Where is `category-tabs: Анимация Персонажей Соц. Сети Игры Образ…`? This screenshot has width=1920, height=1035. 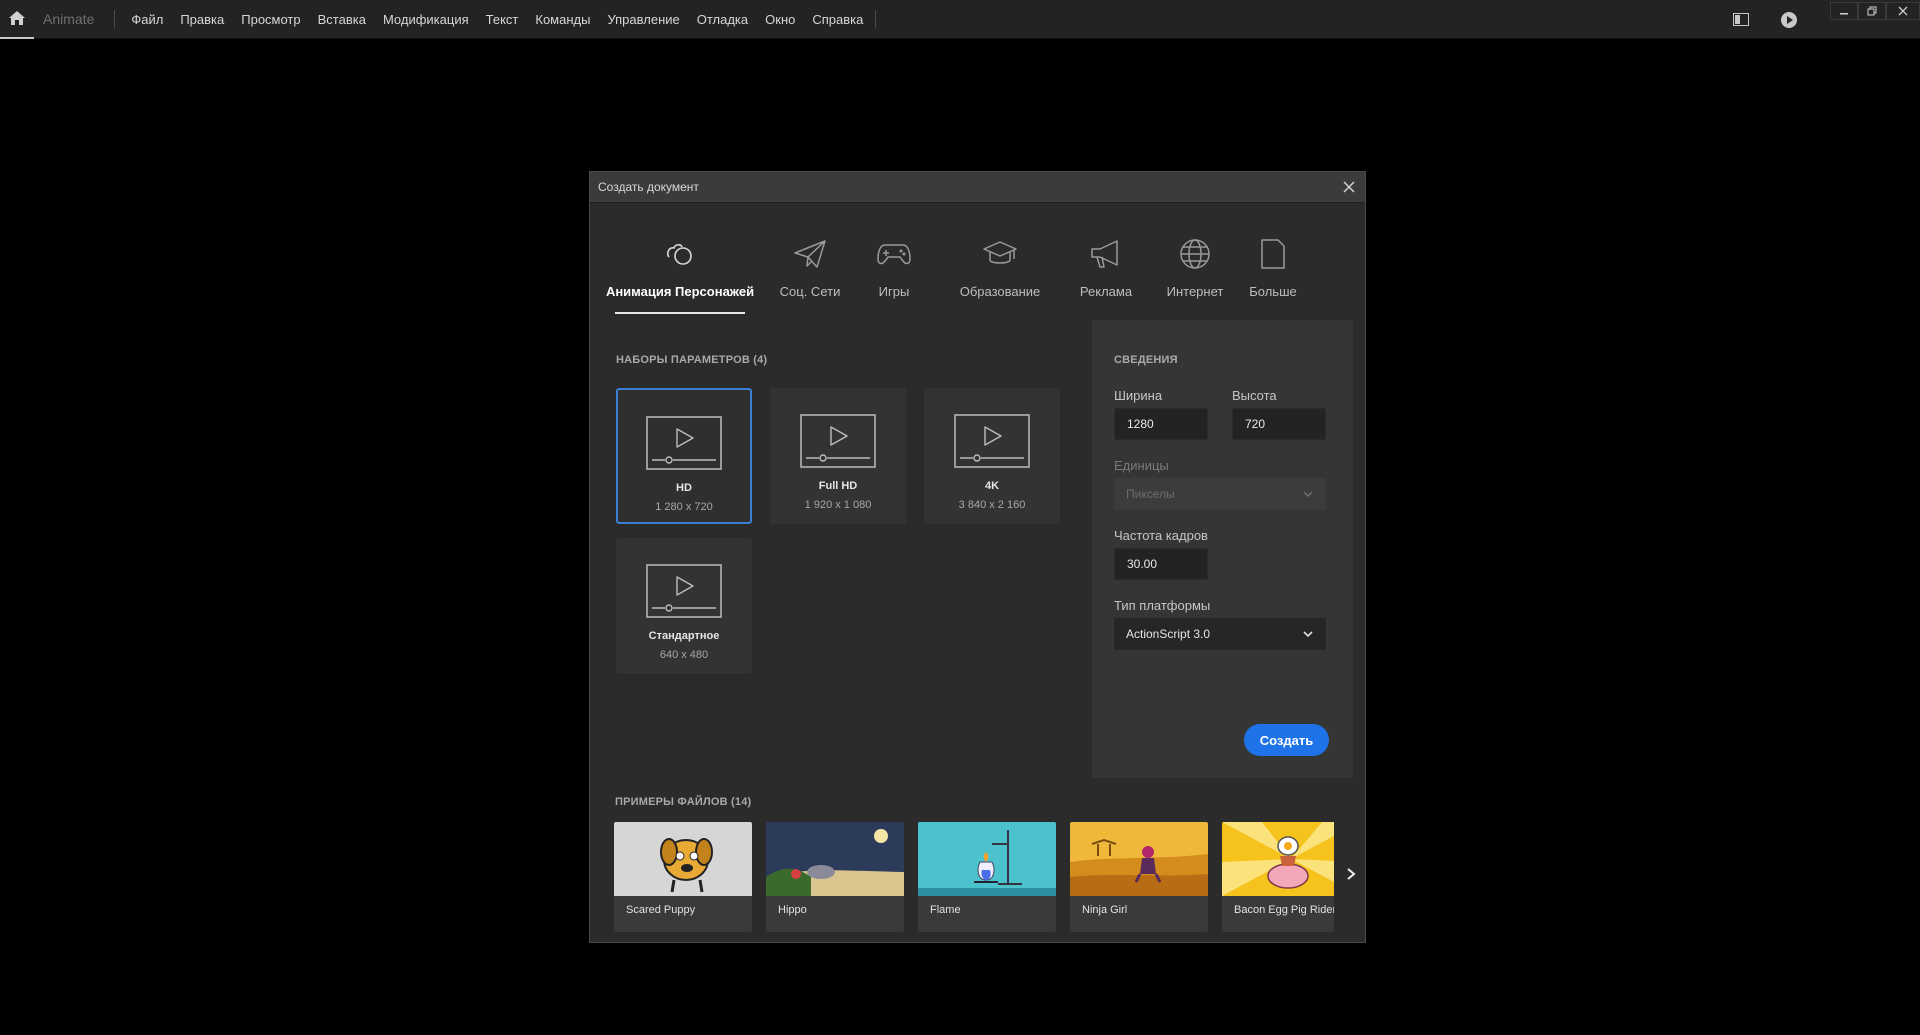
category-tabs: Анимация Персонажей Соц. Сети Игры Образ… is located at coordinates (977, 262).